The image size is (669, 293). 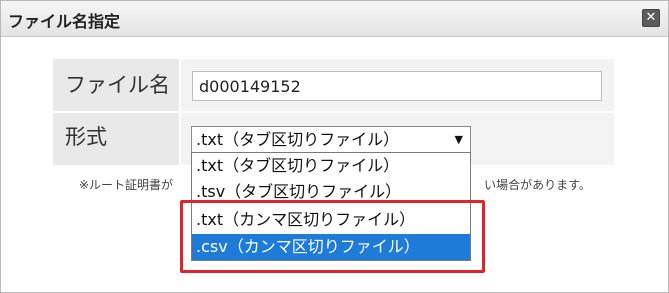 I want to click on highlight-annotation-box, so click(x=332, y=236).